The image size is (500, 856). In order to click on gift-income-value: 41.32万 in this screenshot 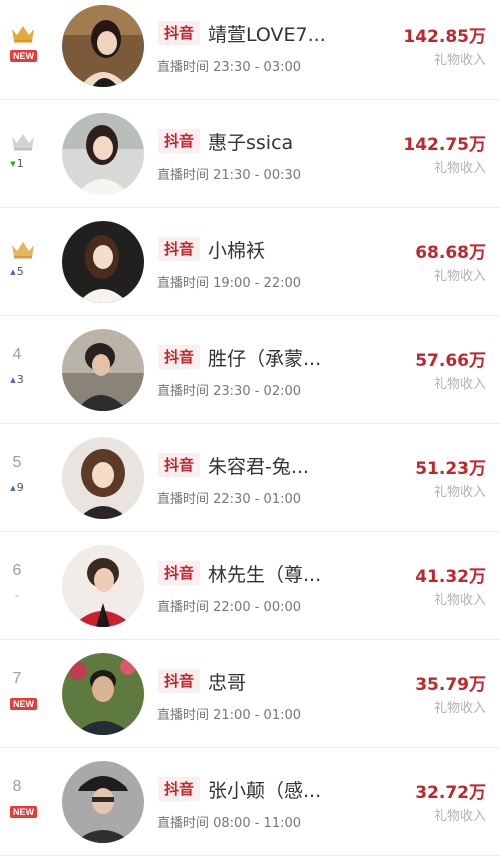, I will do `click(450, 577)`.